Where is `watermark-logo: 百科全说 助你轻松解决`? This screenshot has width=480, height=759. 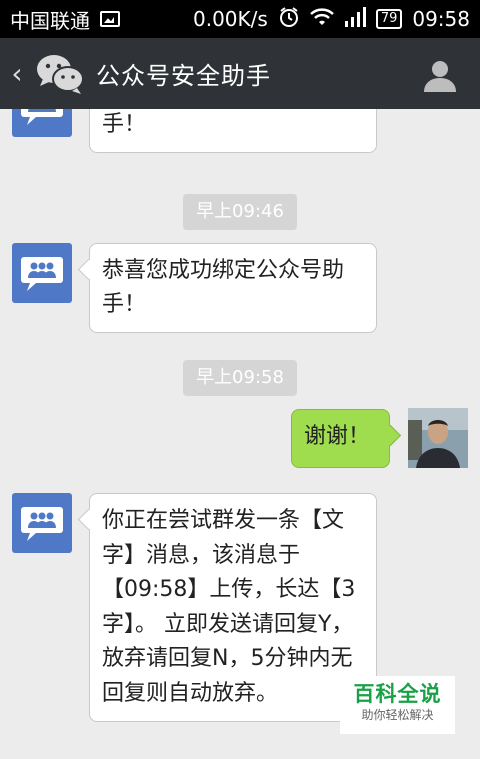
watermark-logo: 百科全说 助你轻松解决 is located at coordinates (397, 705).